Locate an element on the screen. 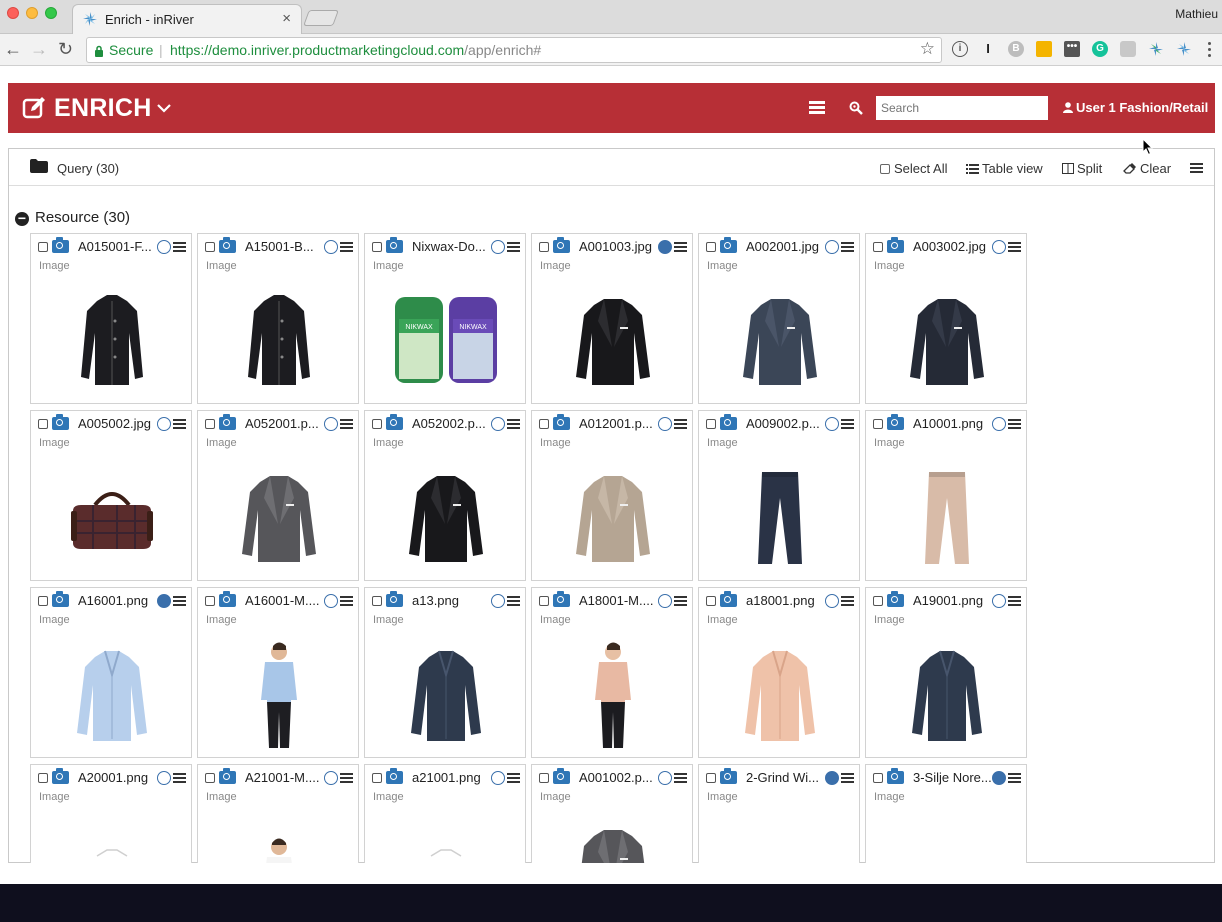 The image size is (1222, 922). resource-card: 3-Silje Nore... Image is located at coordinates (946, 813).